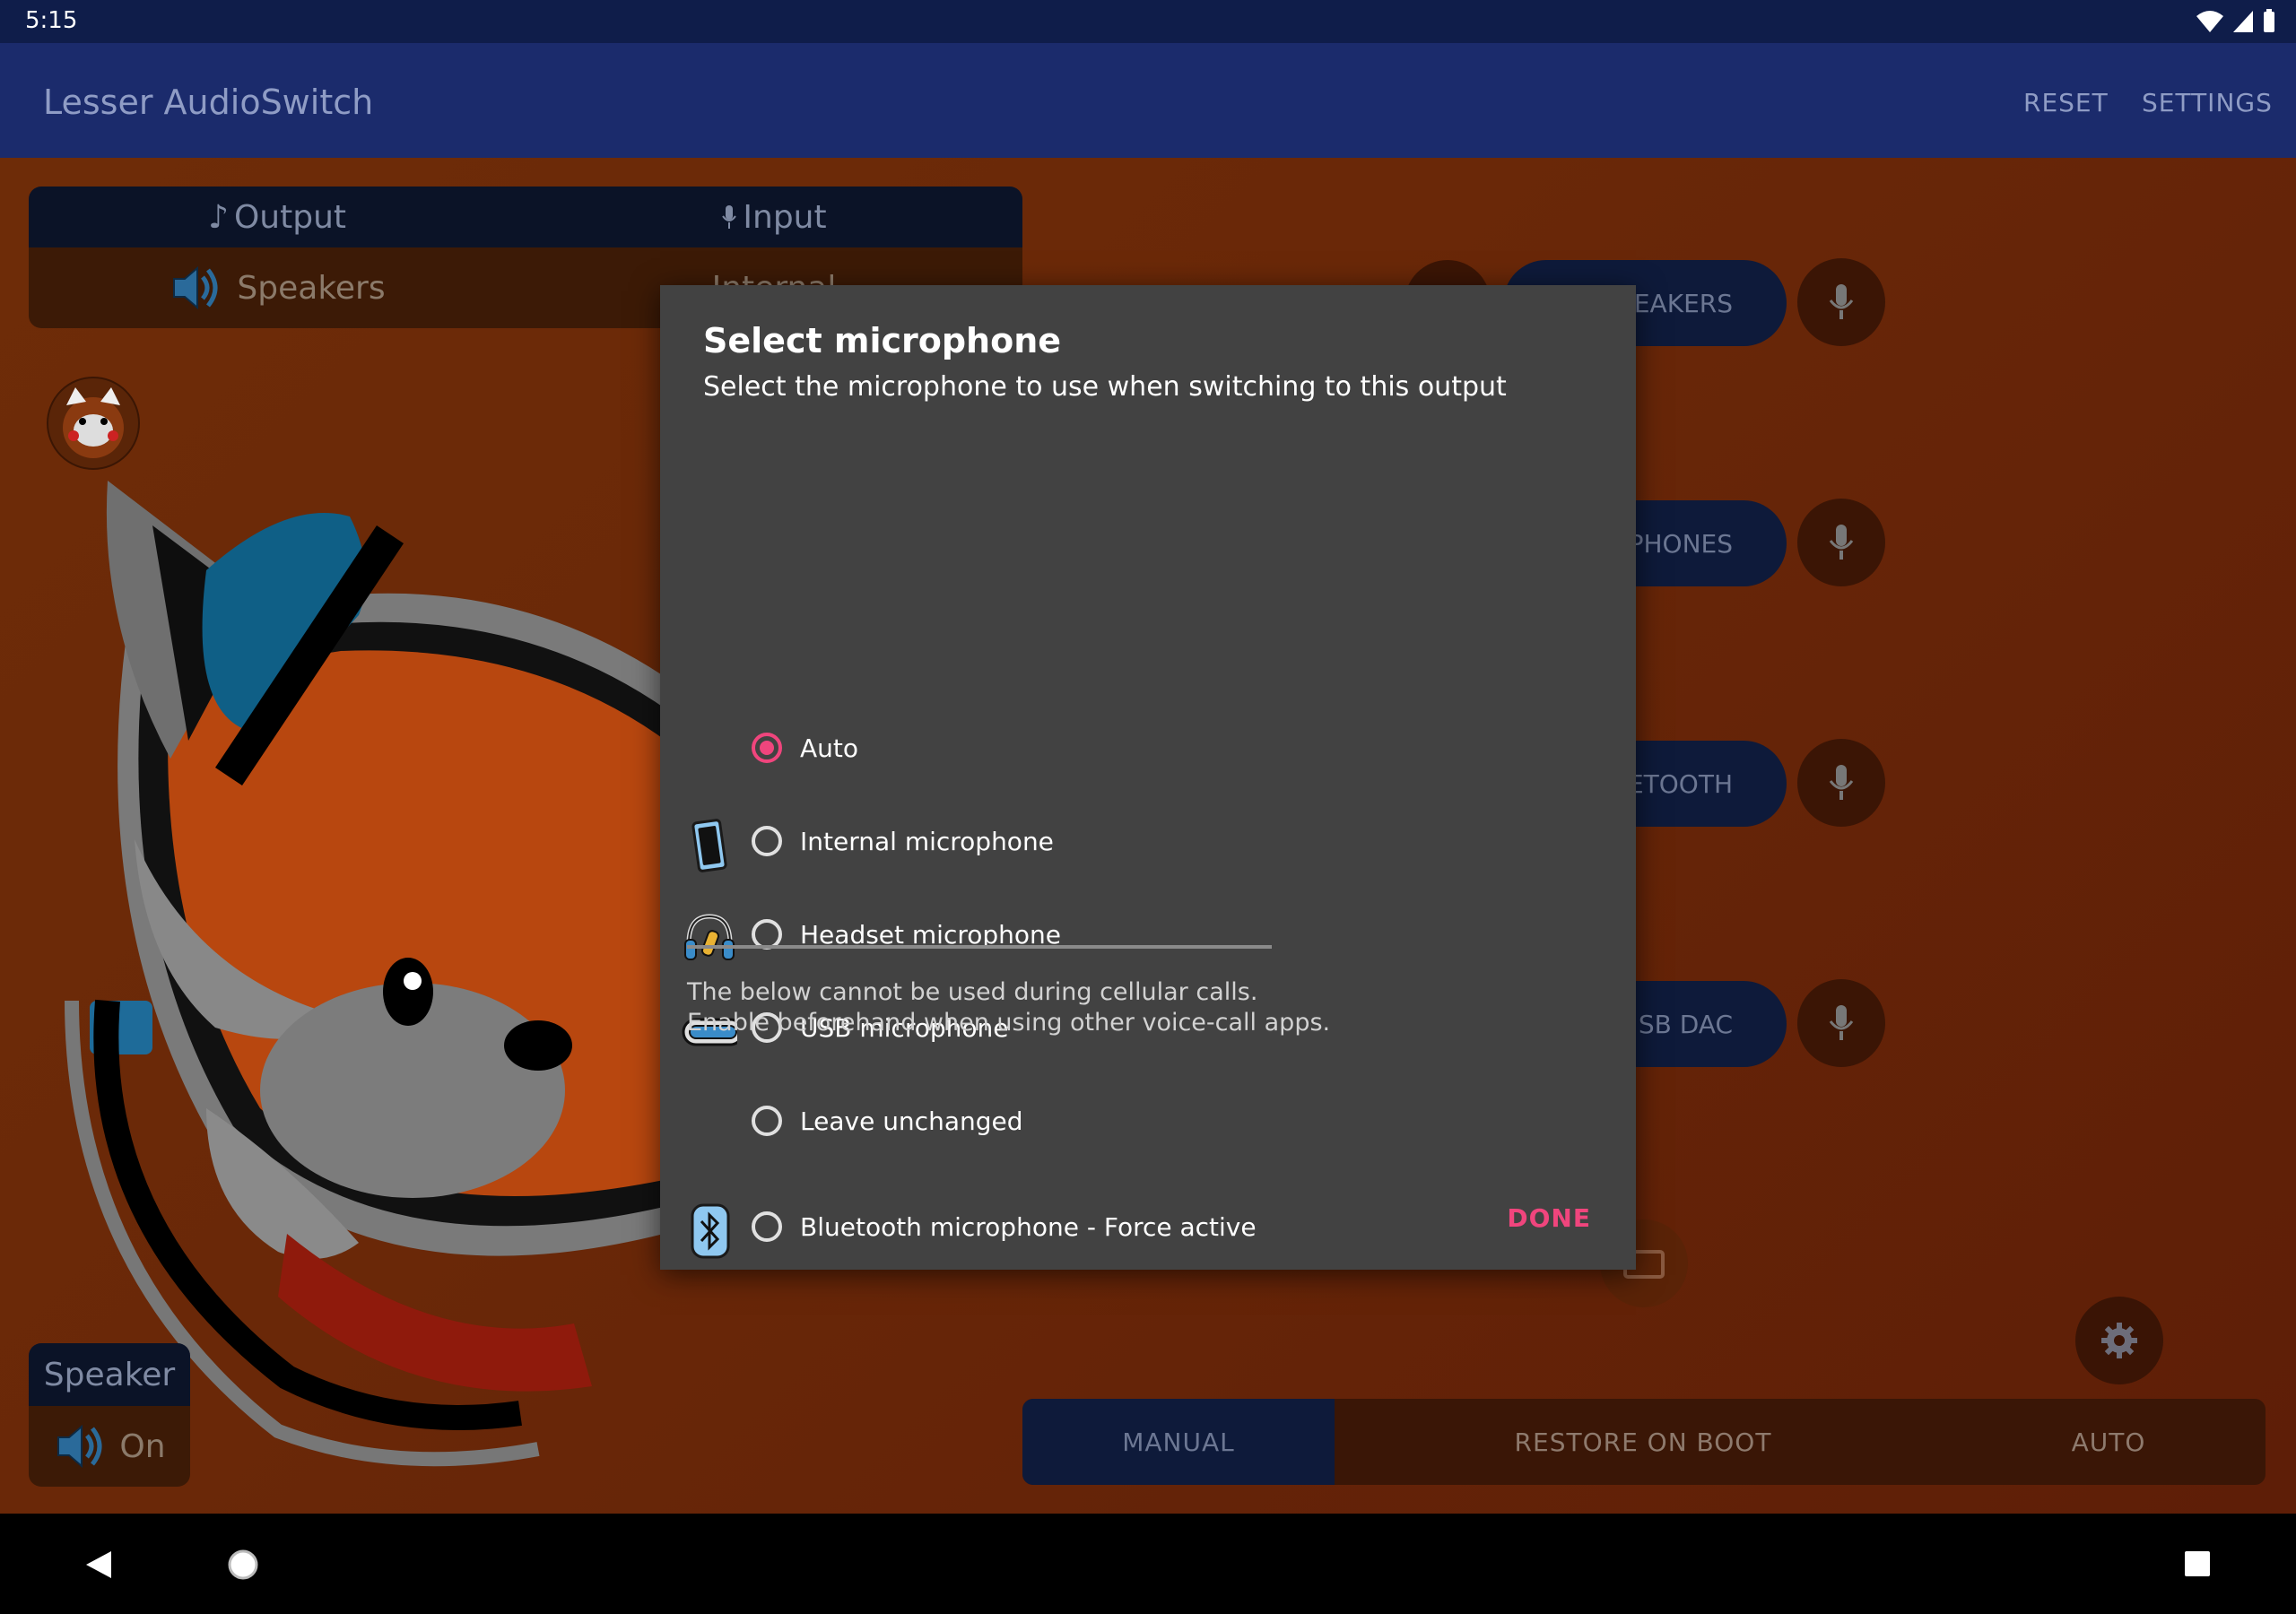  What do you see at coordinates (1108, 936) in the screenshot?
I see `option-headset-microphone: Headset microphone` at bounding box center [1108, 936].